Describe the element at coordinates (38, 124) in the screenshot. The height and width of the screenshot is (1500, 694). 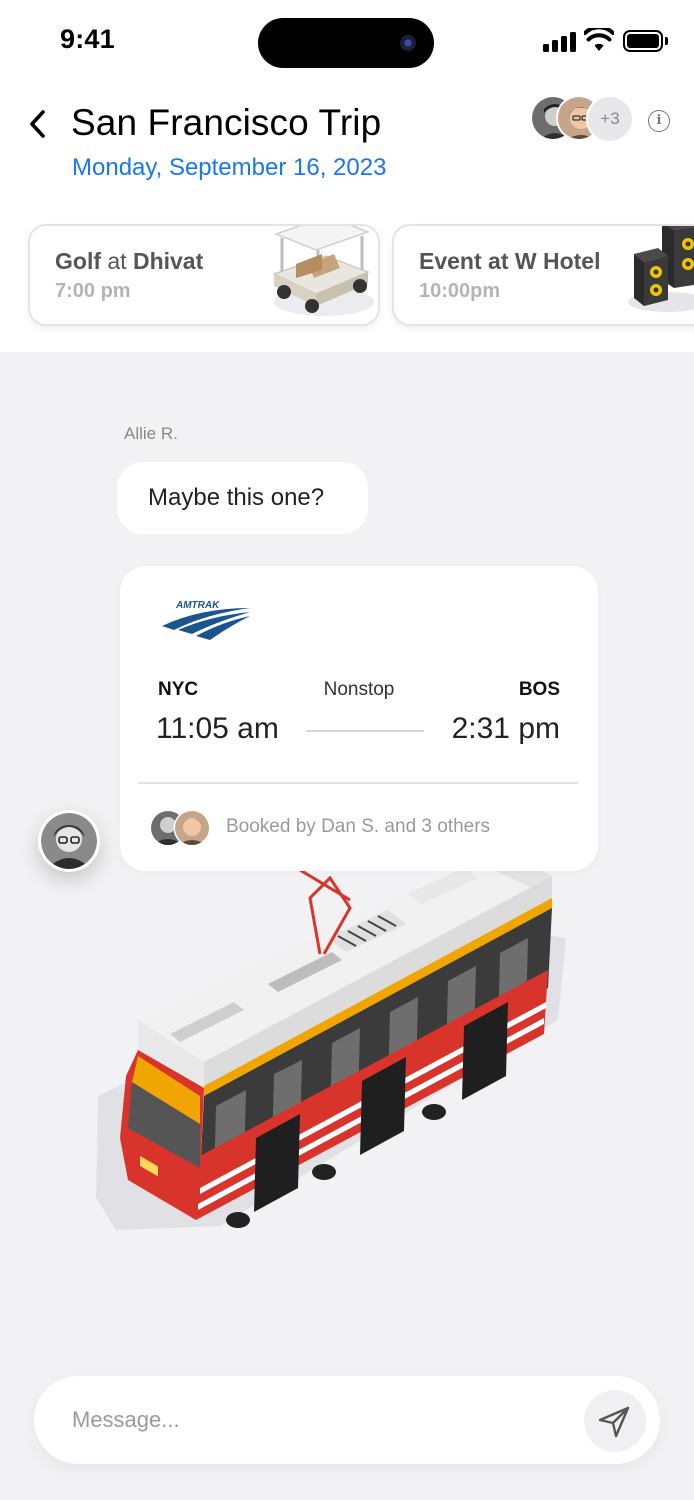
I see `chevron-left-icon` at that location.